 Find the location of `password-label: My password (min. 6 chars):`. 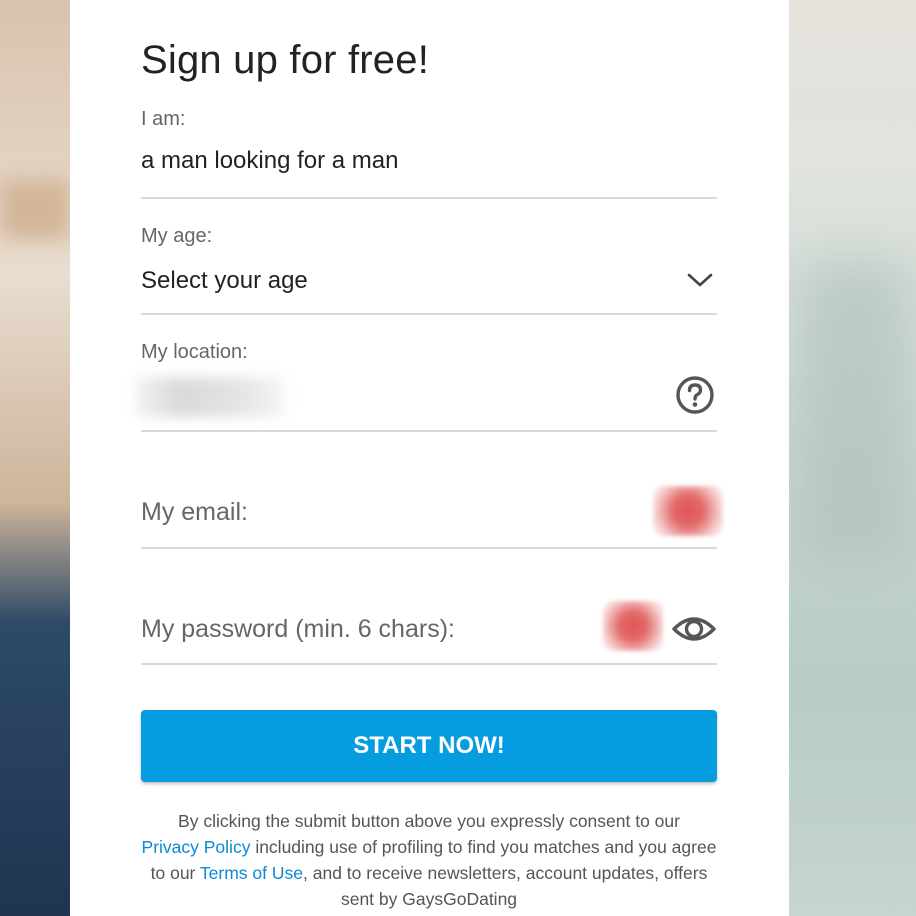

password-label: My password (min. 6 chars): is located at coordinates (298, 629).